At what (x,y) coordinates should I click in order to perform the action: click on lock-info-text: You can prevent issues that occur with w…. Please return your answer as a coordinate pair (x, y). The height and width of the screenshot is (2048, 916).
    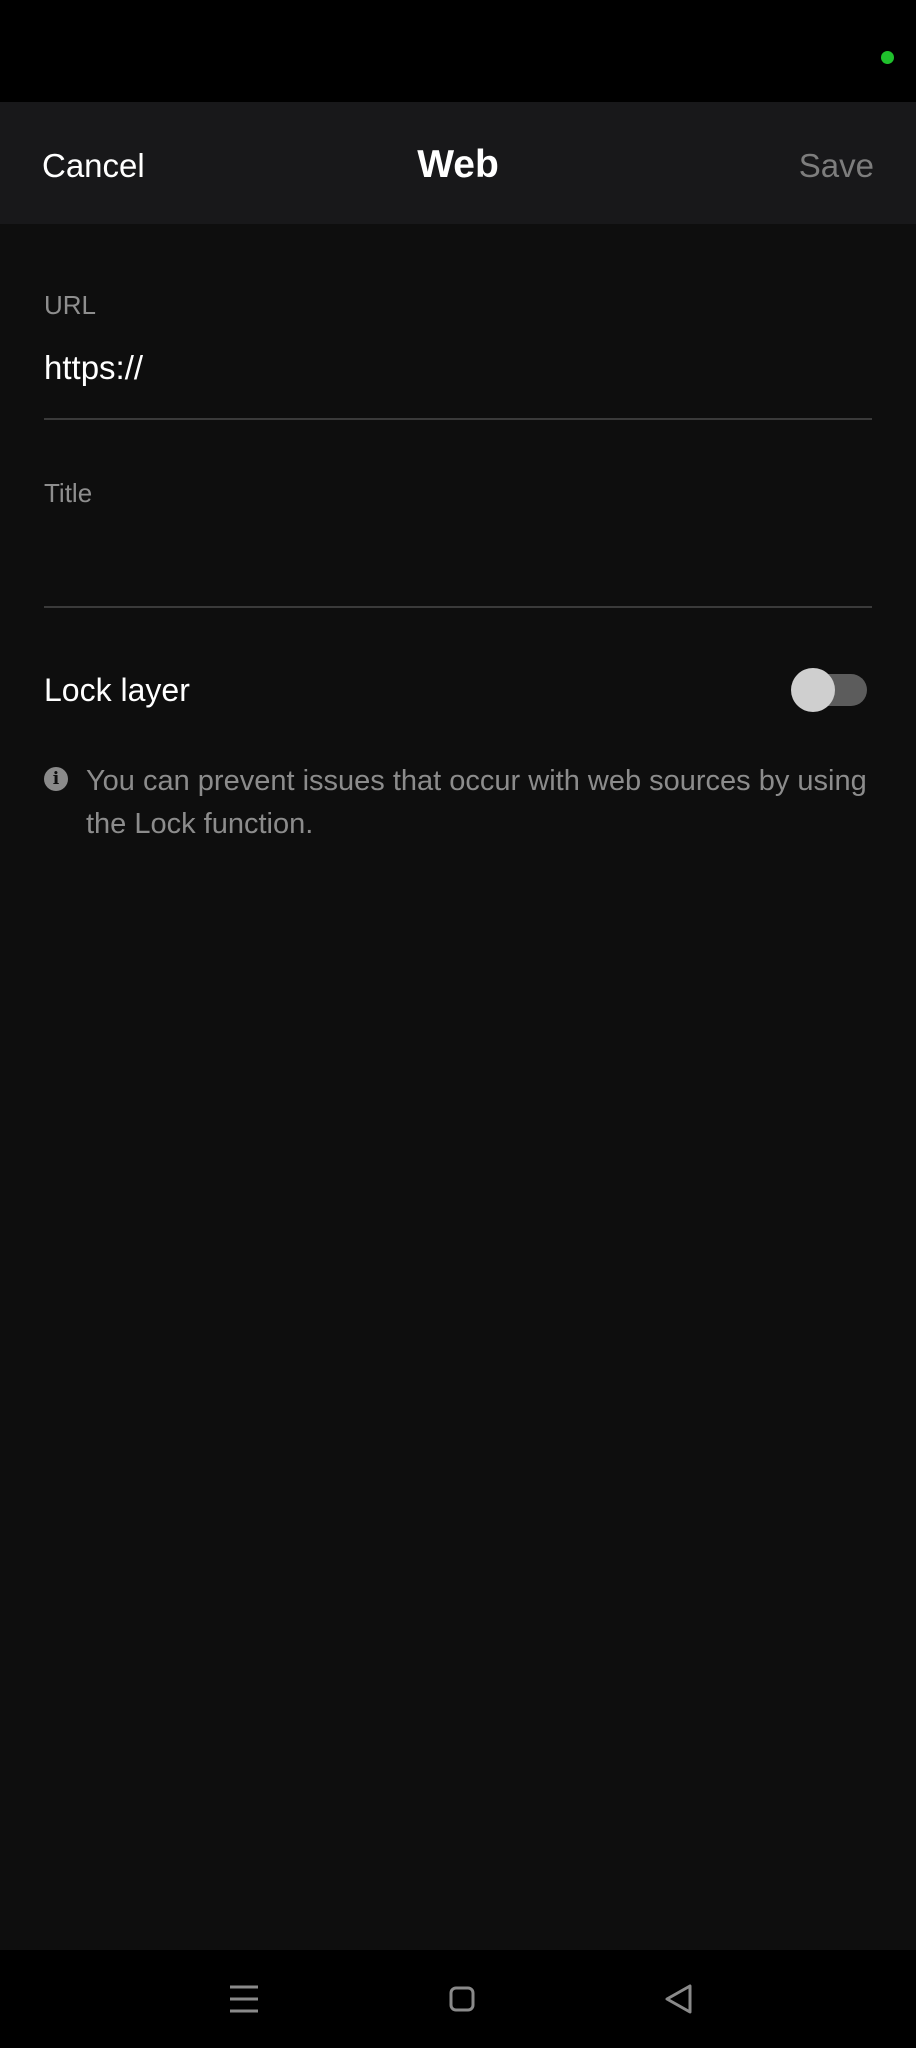
    Looking at the image, I should click on (476, 802).